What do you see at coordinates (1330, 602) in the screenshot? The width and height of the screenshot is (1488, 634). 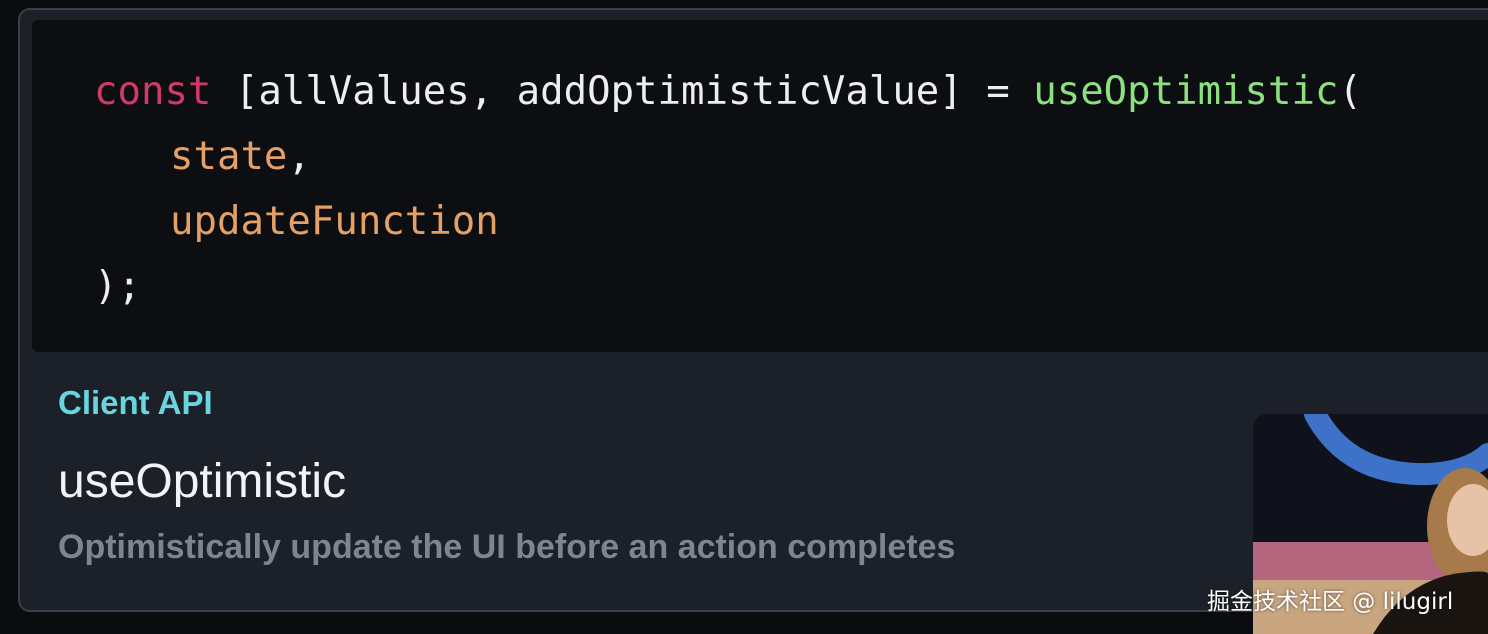 I see `watermark-text: 掘金技术社区 @ lilugirl` at bounding box center [1330, 602].